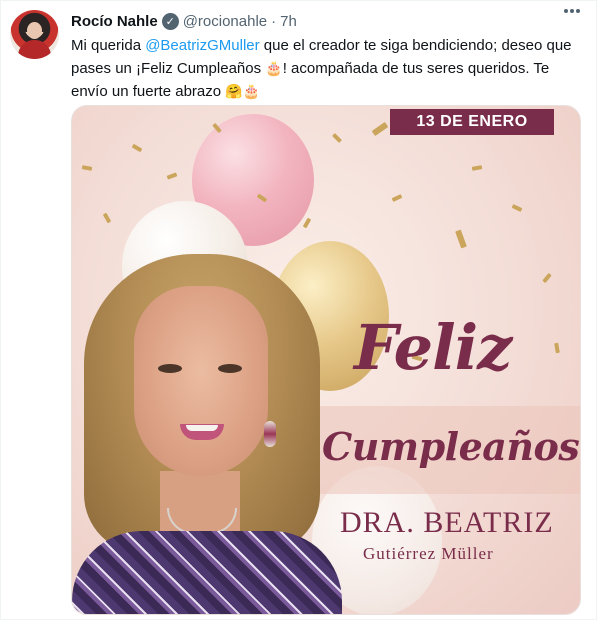 This screenshot has height=620, width=597. I want to click on honoree-name: DRA. BEATRIZ, so click(447, 522).